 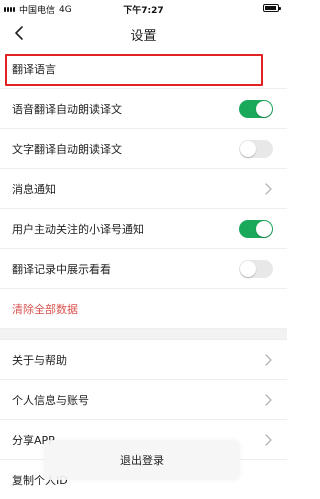 What do you see at coordinates (143, 36) in the screenshot?
I see `page-title: 设置` at bounding box center [143, 36].